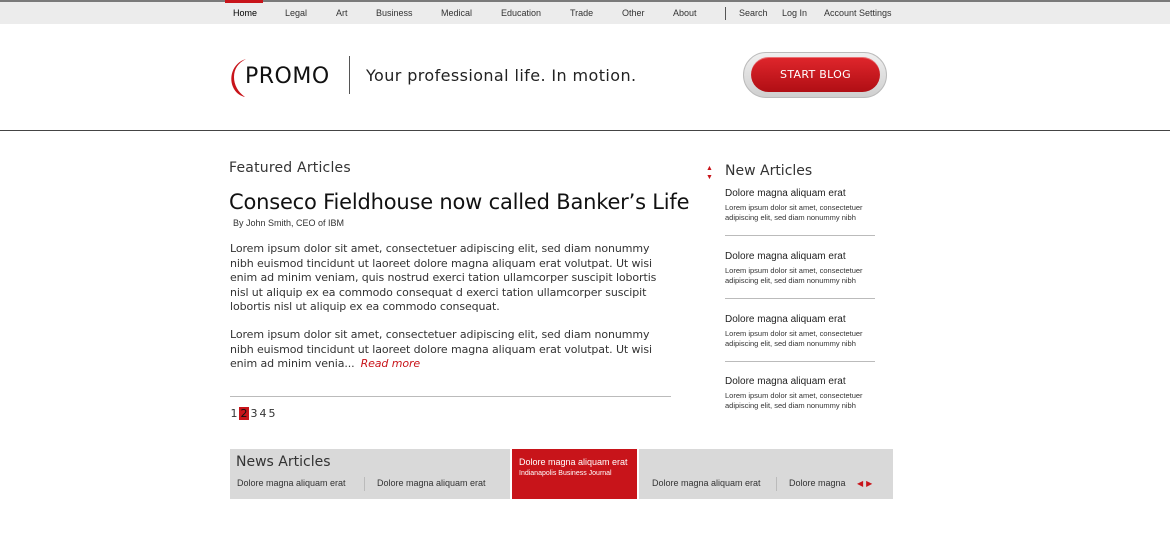  What do you see at coordinates (817, 483) in the screenshot?
I see `news-item: Dolore magna` at bounding box center [817, 483].